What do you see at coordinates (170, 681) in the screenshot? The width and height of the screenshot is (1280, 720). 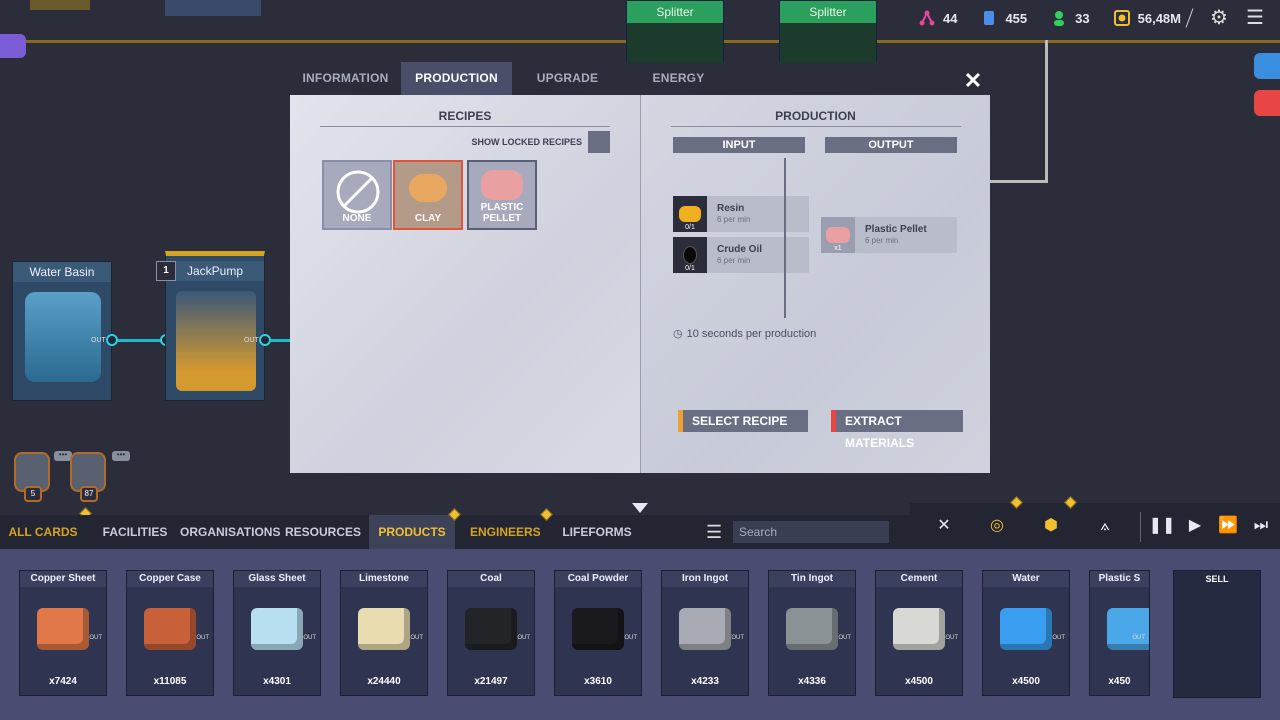 I see `product-count: x11085` at bounding box center [170, 681].